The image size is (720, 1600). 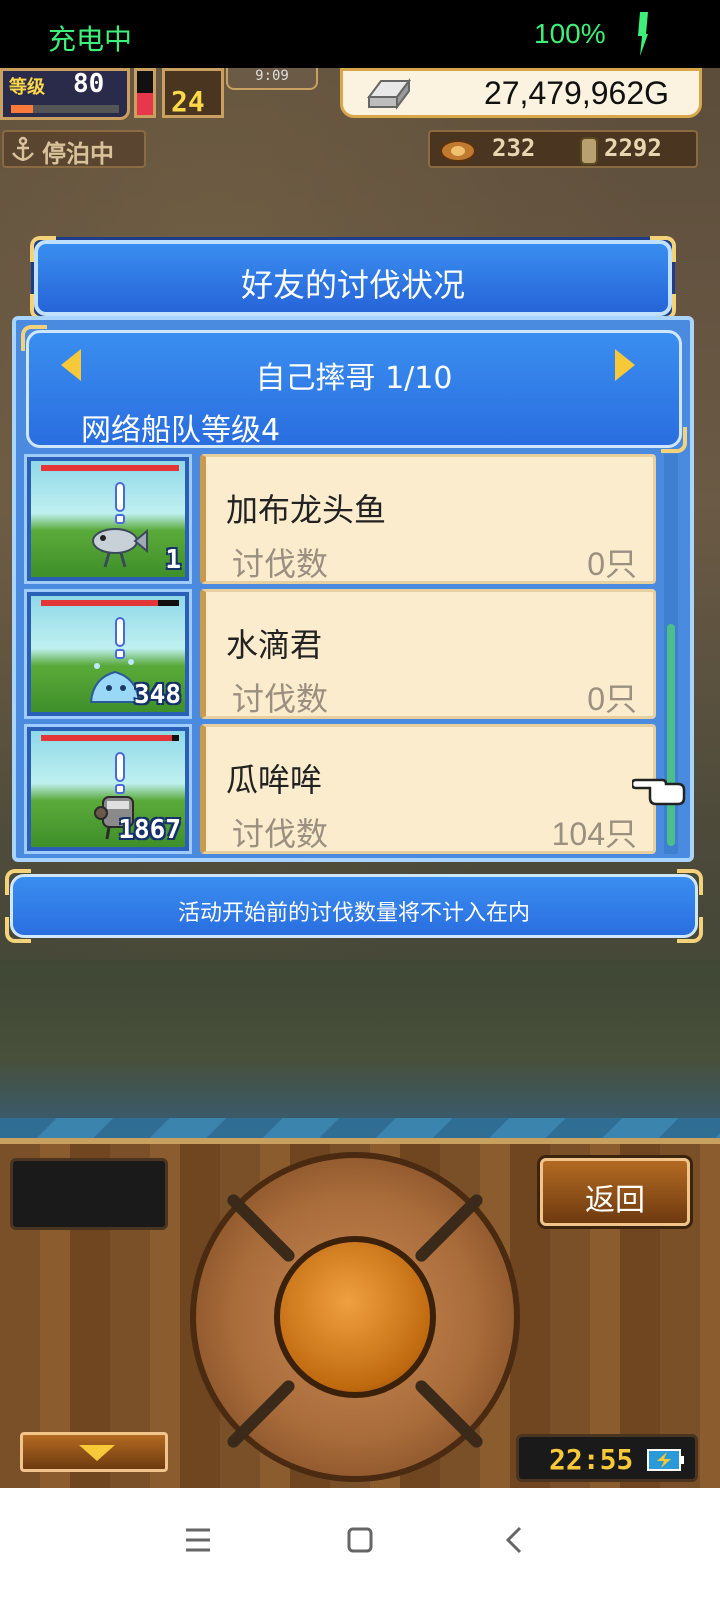 What do you see at coordinates (514, 1540) in the screenshot?
I see `back-nav-icon` at bounding box center [514, 1540].